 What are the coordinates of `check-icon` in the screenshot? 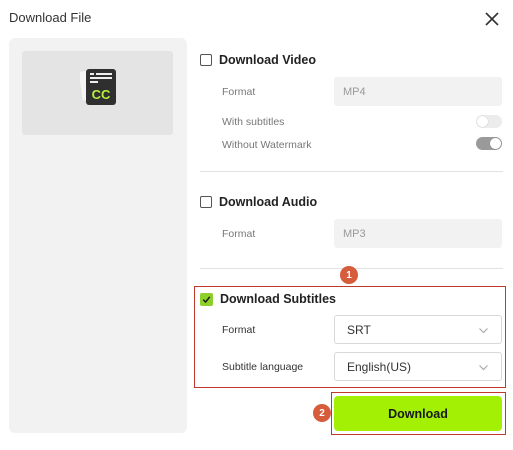 It's located at (206, 299).